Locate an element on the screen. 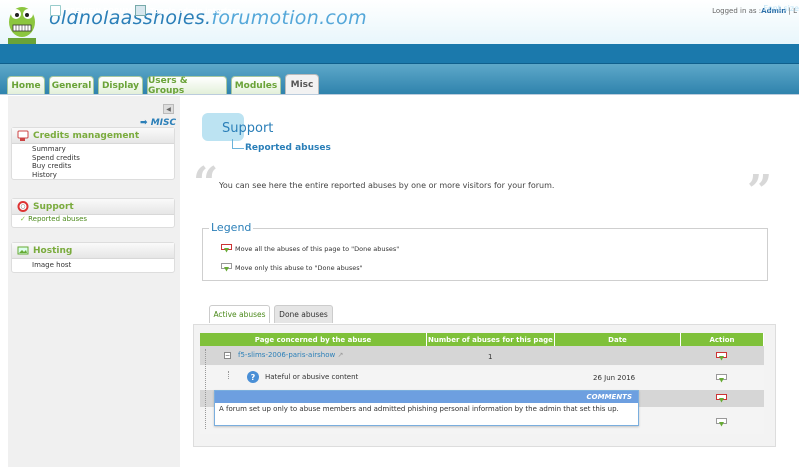  toggle-label: Toggle admin interface is located at coordinates (195, 10).